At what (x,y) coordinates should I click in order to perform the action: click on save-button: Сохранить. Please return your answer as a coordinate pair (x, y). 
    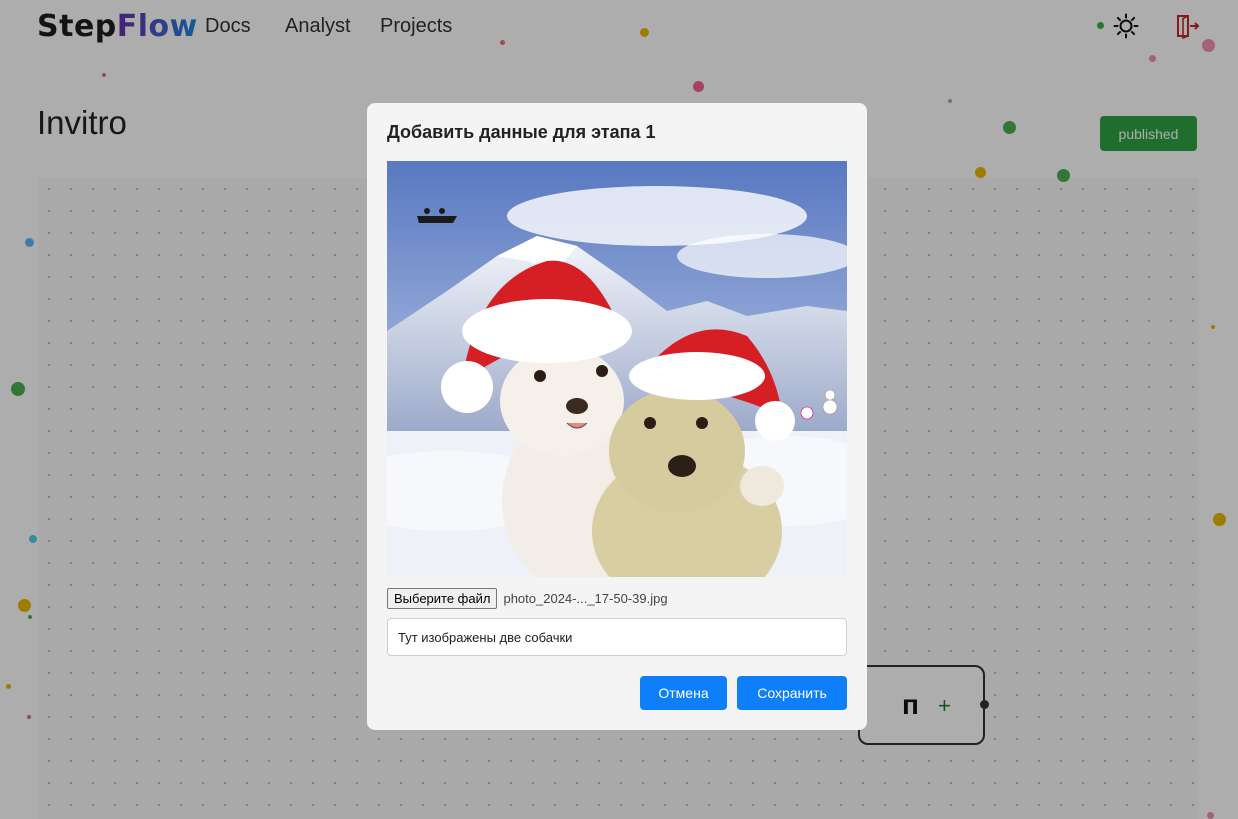
    Looking at the image, I should click on (792, 693).